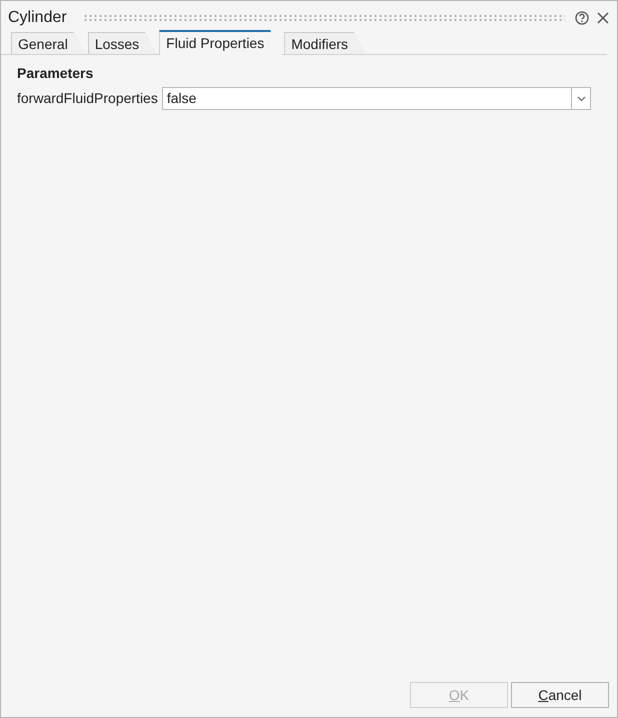 The width and height of the screenshot is (618, 718). What do you see at coordinates (87, 98) in the screenshot?
I see `parameter-label: forwardFluidProperties` at bounding box center [87, 98].